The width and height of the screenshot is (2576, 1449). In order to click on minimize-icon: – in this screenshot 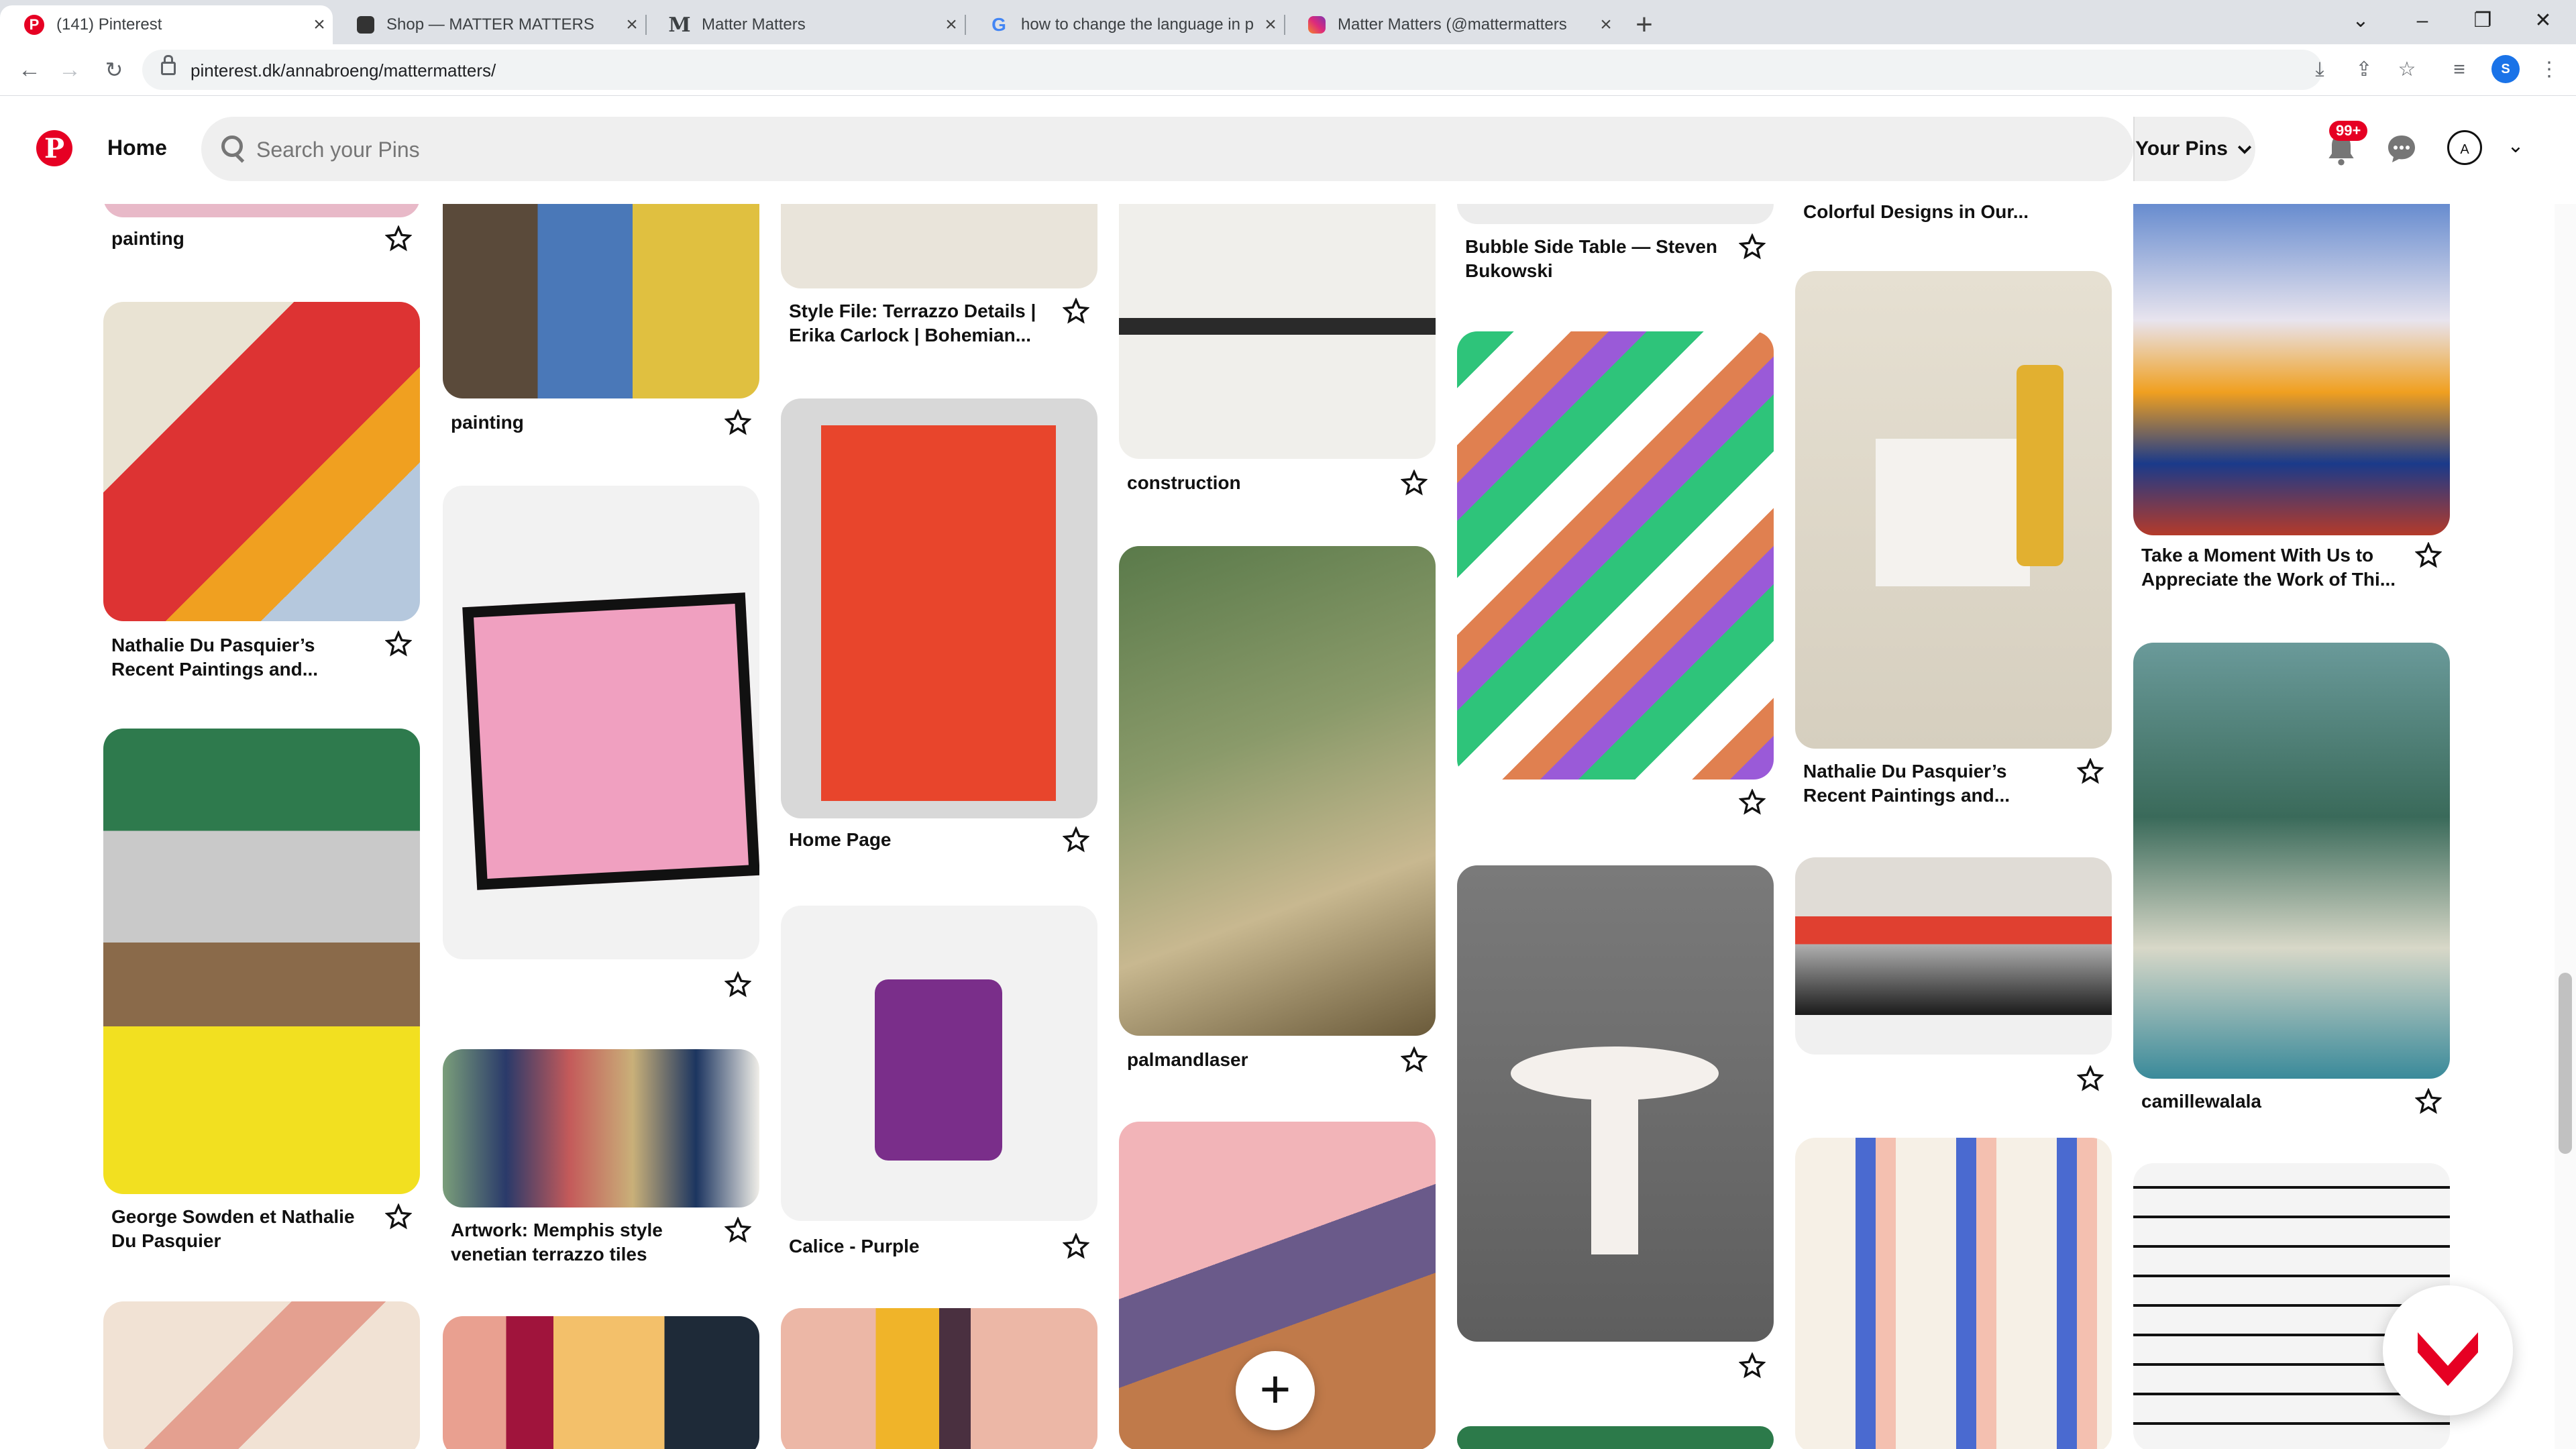, I will do `click(2422, 21)`.